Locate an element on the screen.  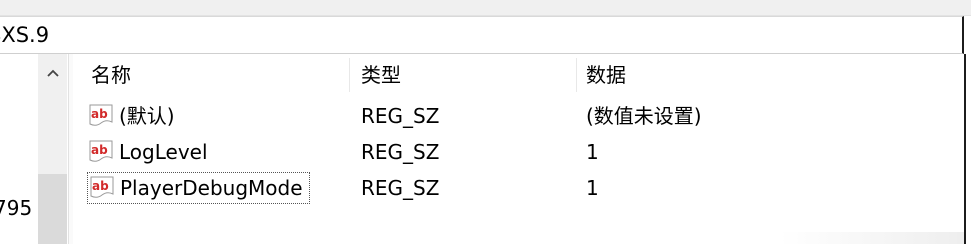
column-header-type: 类型 is located at coordinates (381, 75).